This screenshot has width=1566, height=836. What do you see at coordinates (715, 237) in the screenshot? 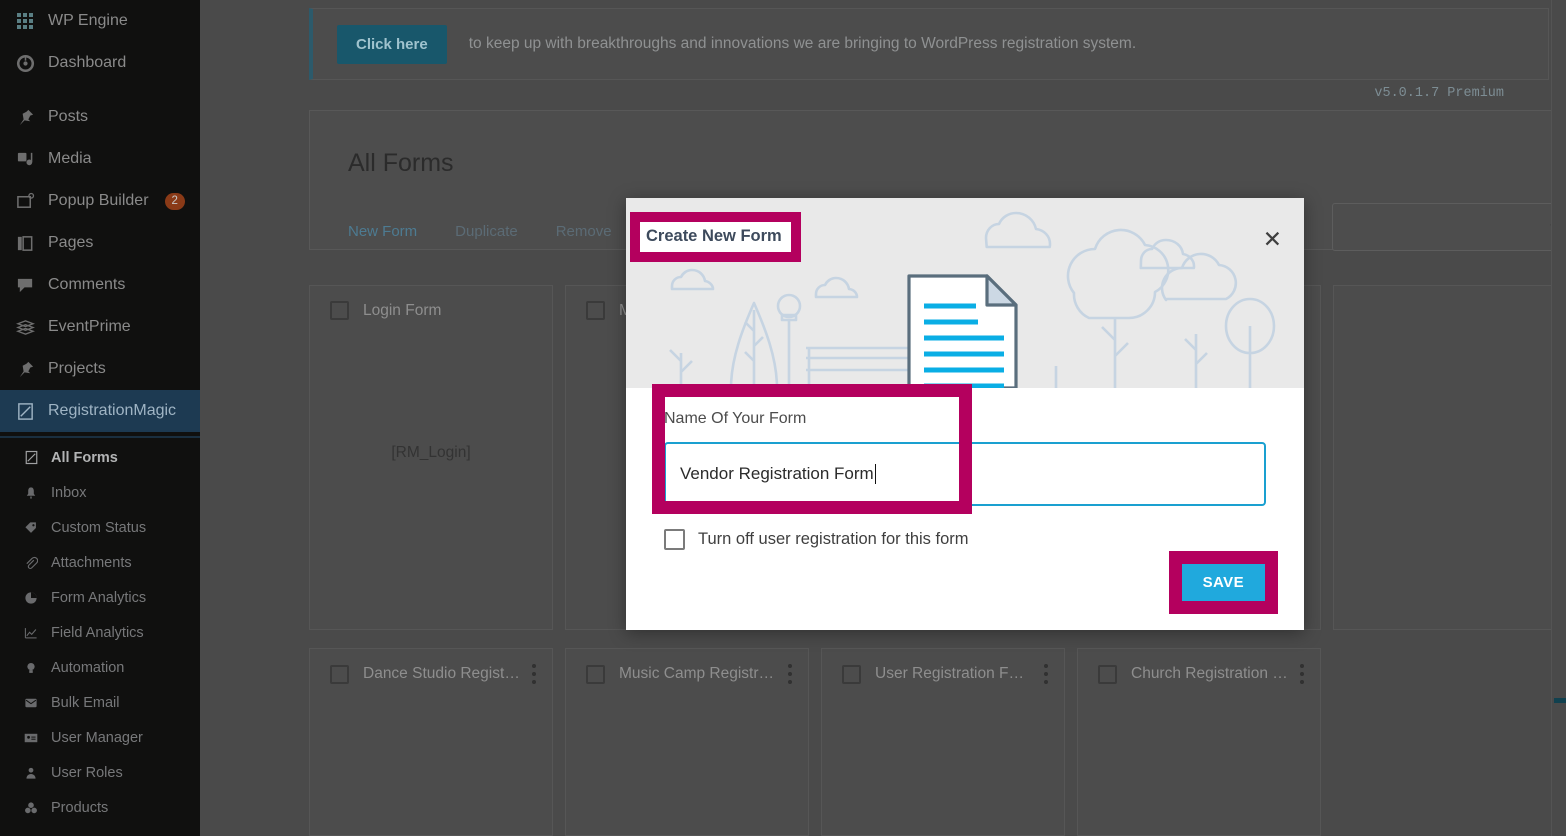
I see `modal-title: Create New Form` at bounding box center [715, 237].